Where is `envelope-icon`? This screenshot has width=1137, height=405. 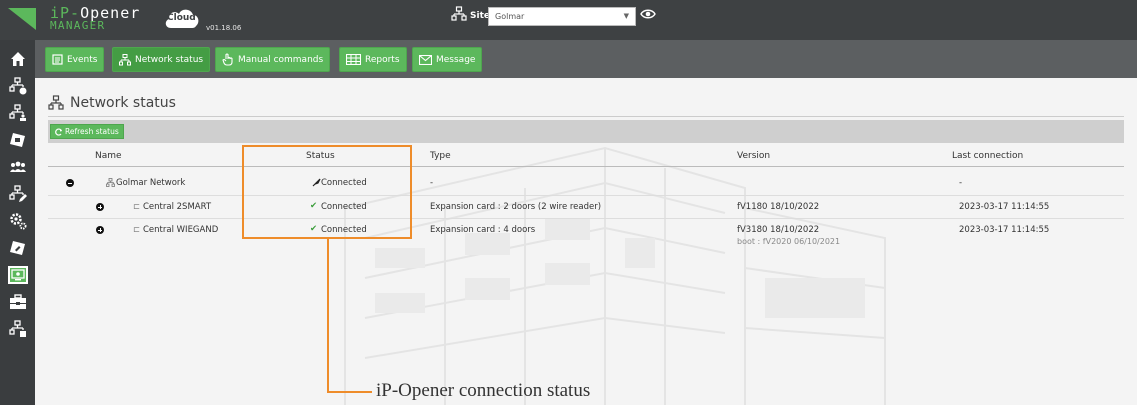 envelope-icon is located at coordinates (425, 59).